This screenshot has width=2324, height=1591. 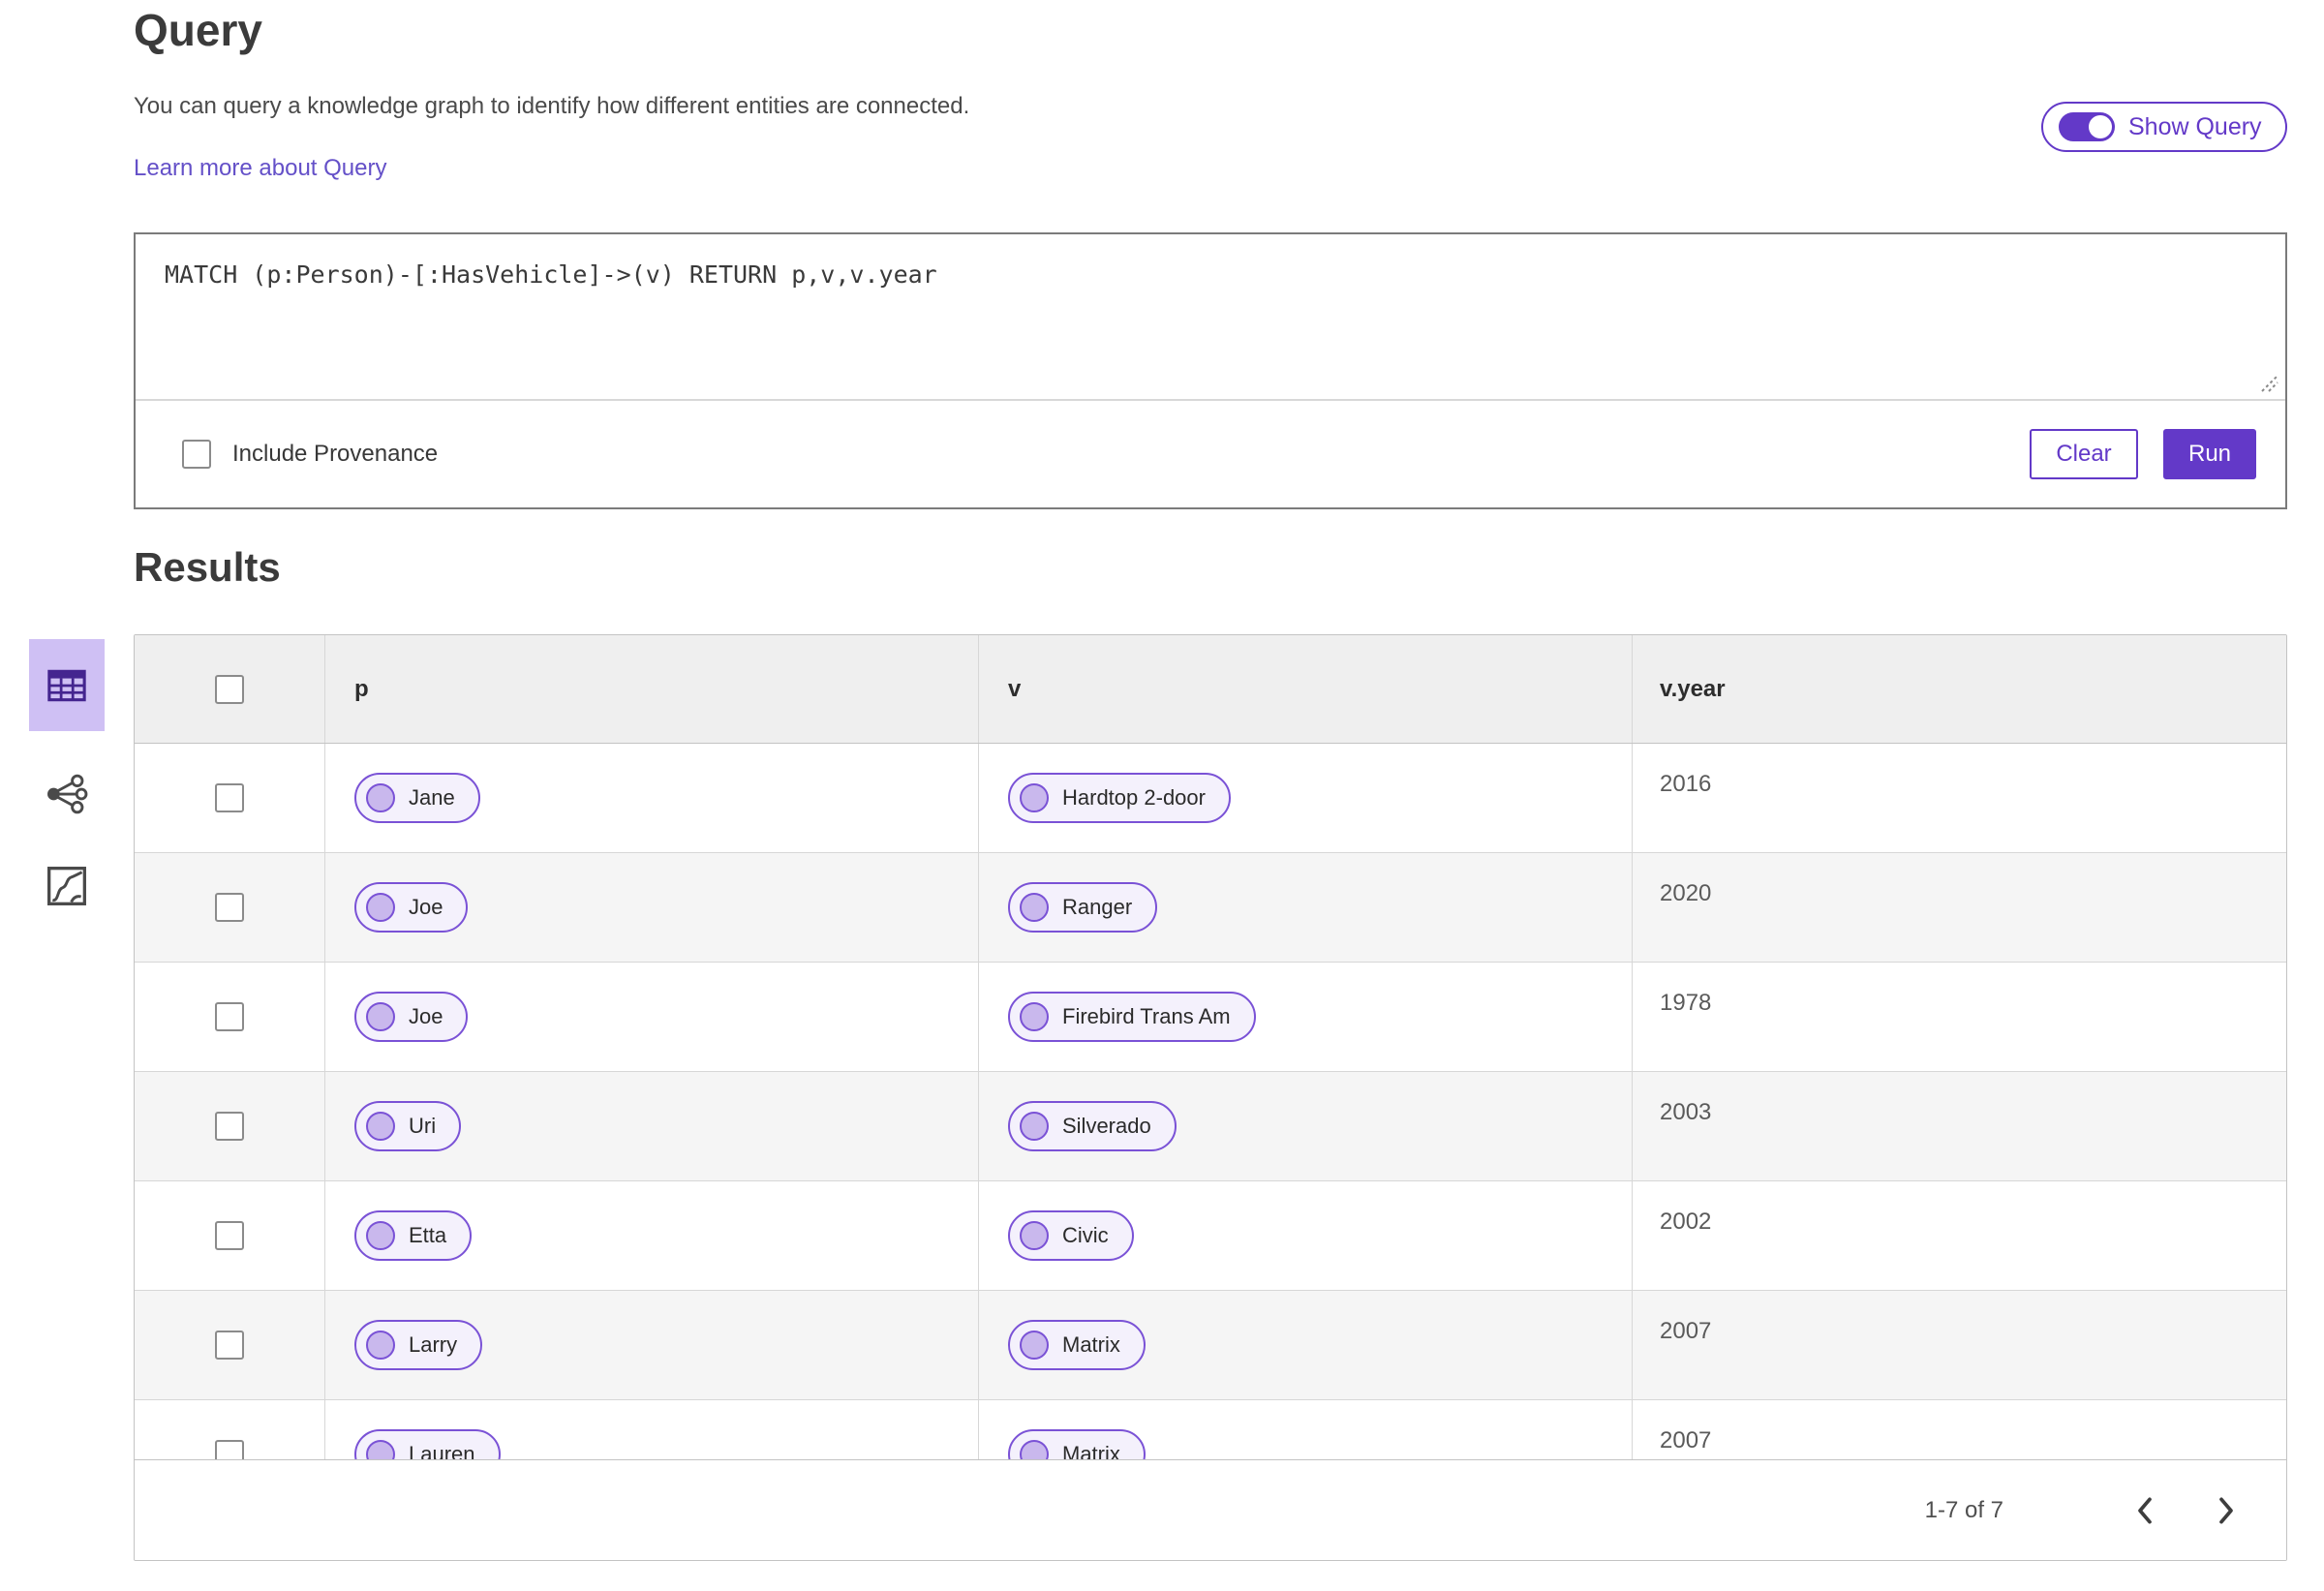 I want to click on page-title: Query, so click(x=198, y=30).